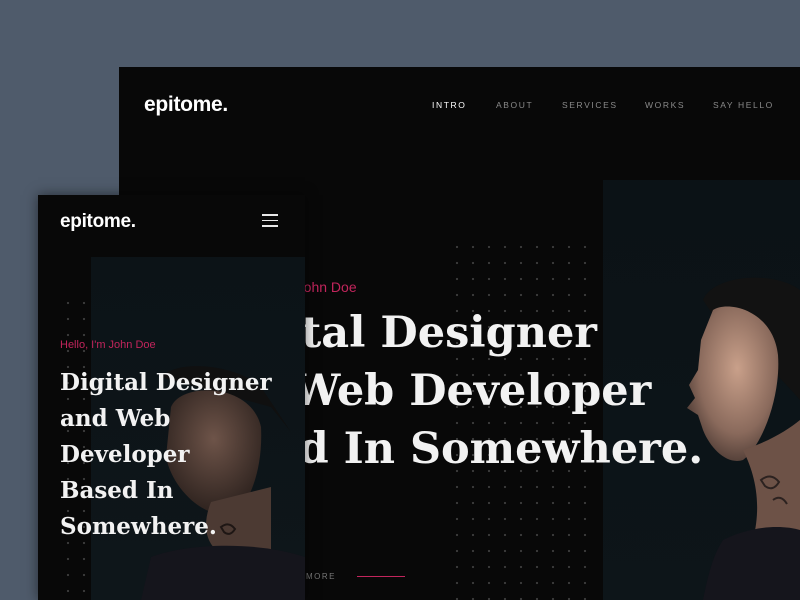 The height and width of the screenshot is (600, 800). What do you see at coordinates (270, 220) in the screenshot?
I see `hamburger-menu-icon` at bounding box center [270, 220].